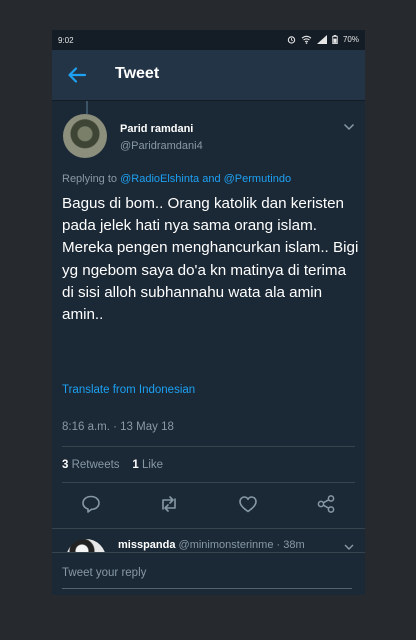 The width and height of the screenshot is (416, 640). Describe the element at coordinates (87, 107) in the screenshot. I see `thread-connector` at that location.